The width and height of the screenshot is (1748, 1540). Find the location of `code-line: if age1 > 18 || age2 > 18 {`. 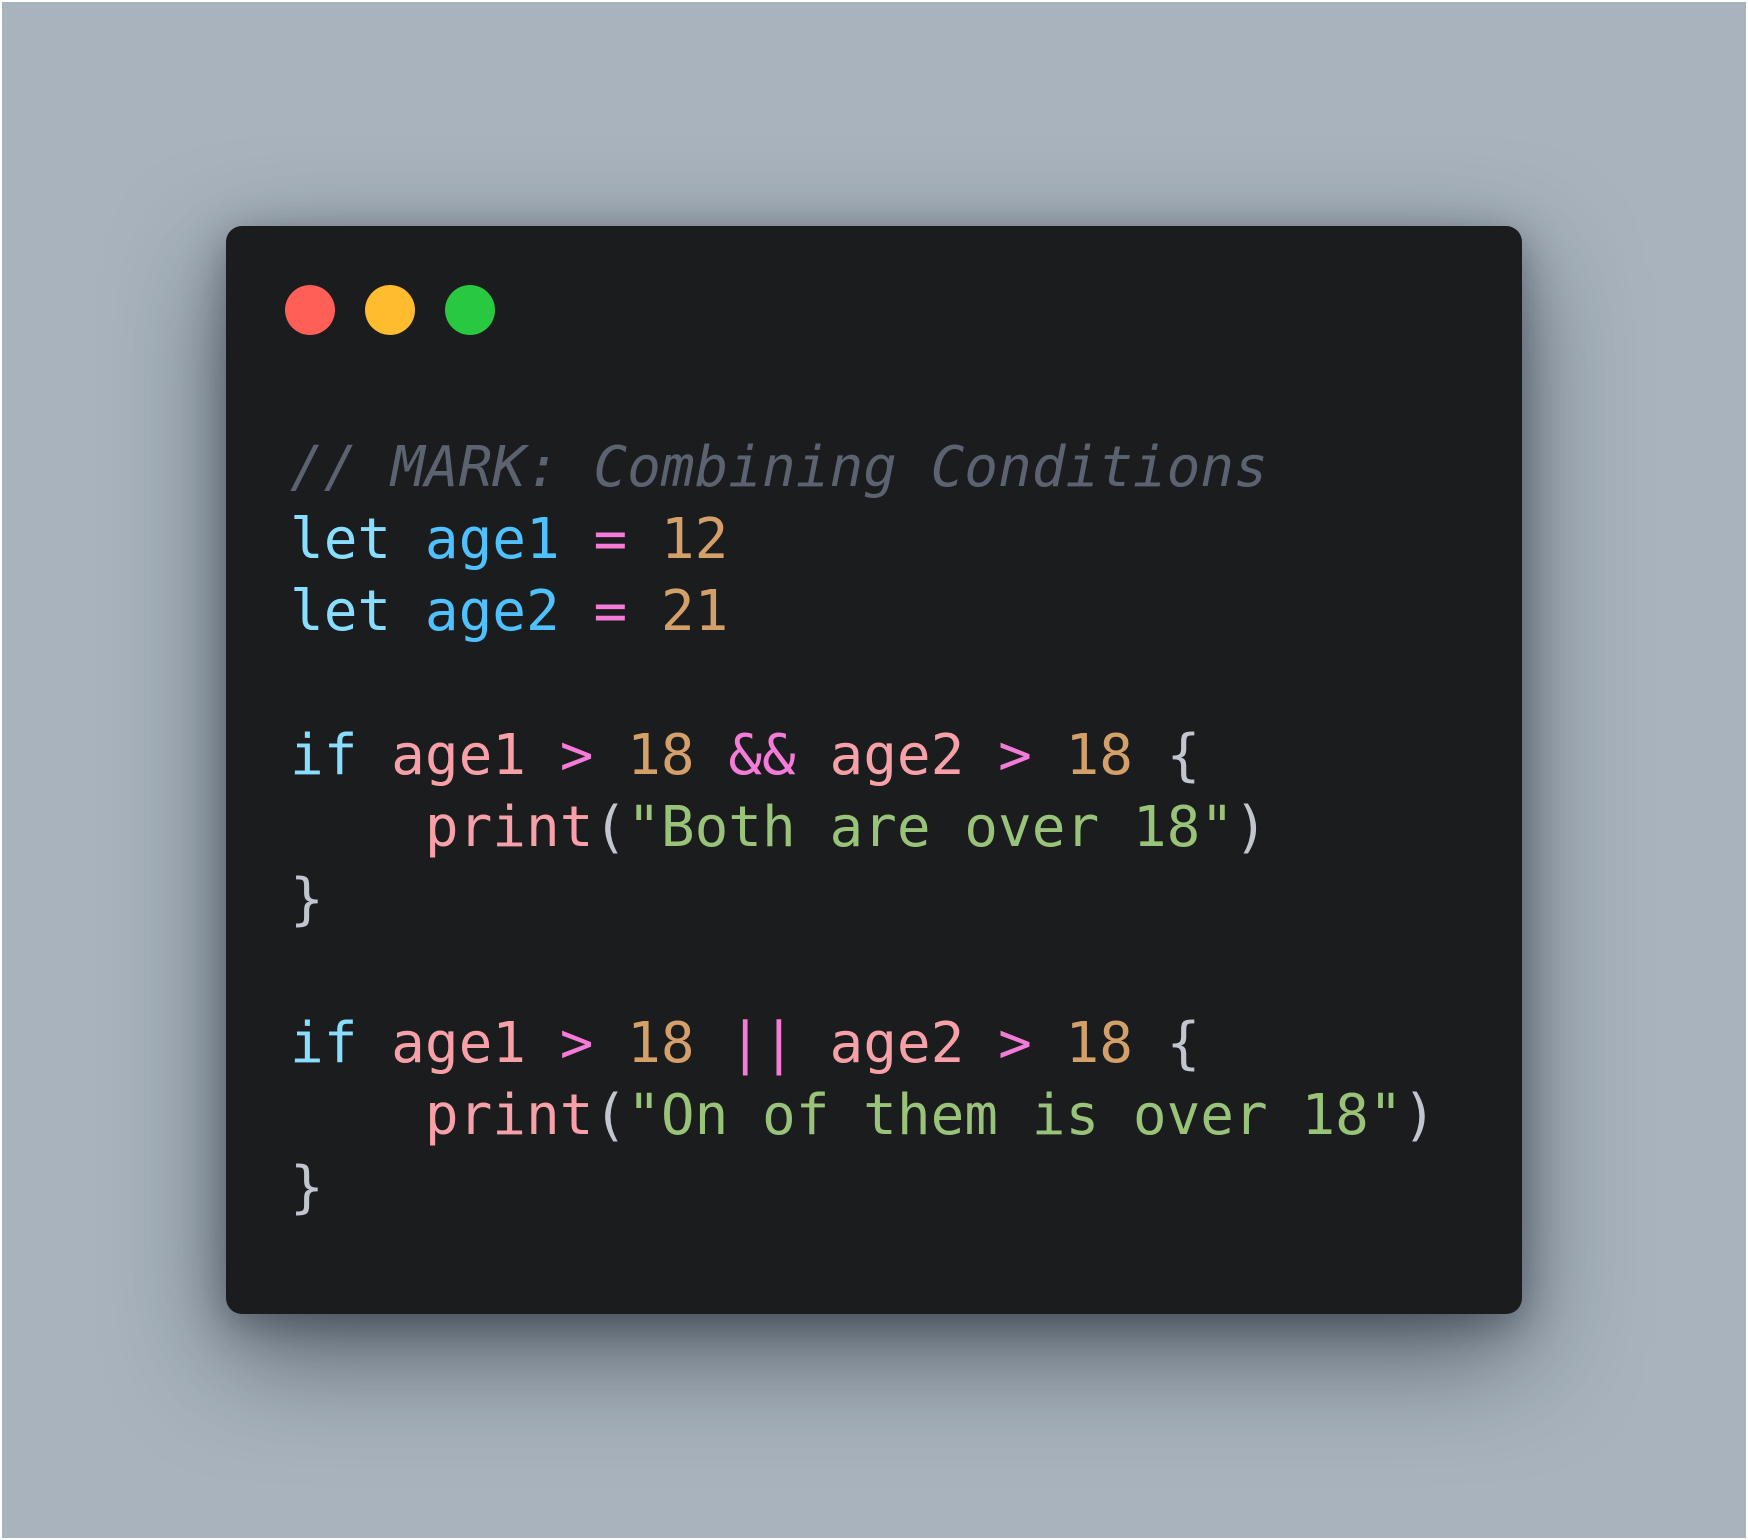

code-line: if age1 > 18 || age2 > 18 { is located at coordinates (863, 1044).